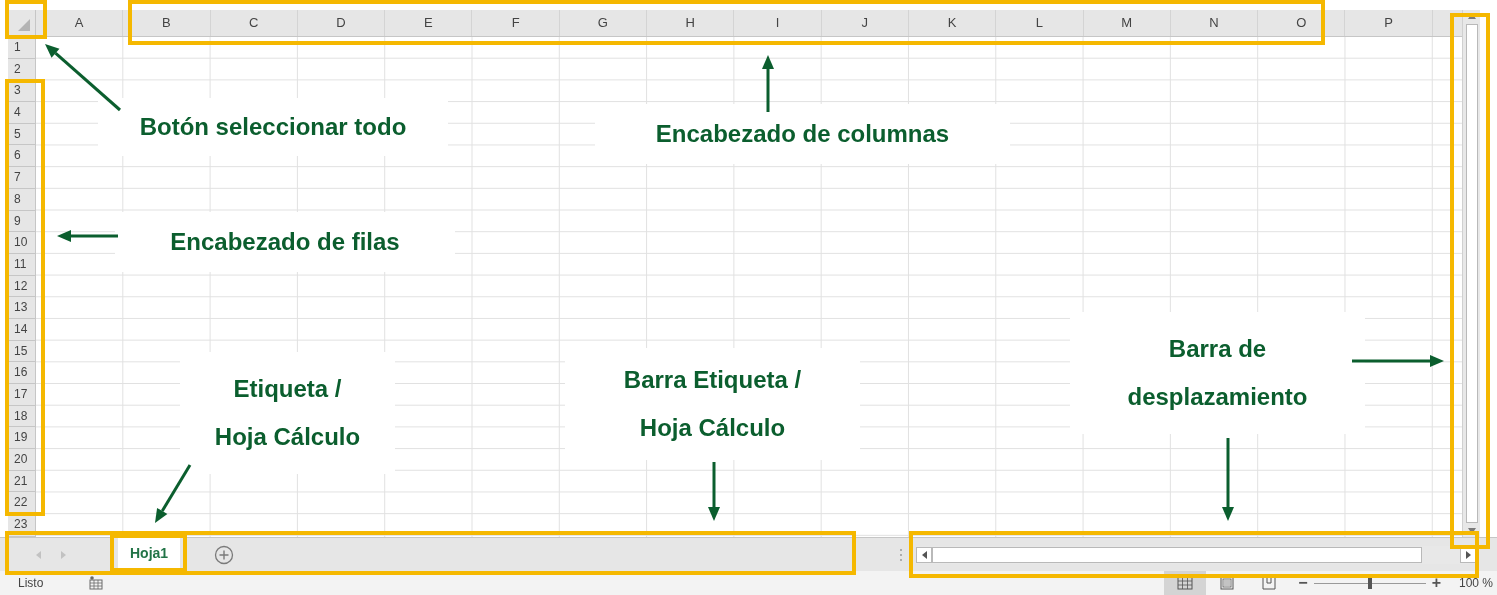  I want to click on annotation-label: Etiqueta / Hoja Cálculo, so click(287, 413).